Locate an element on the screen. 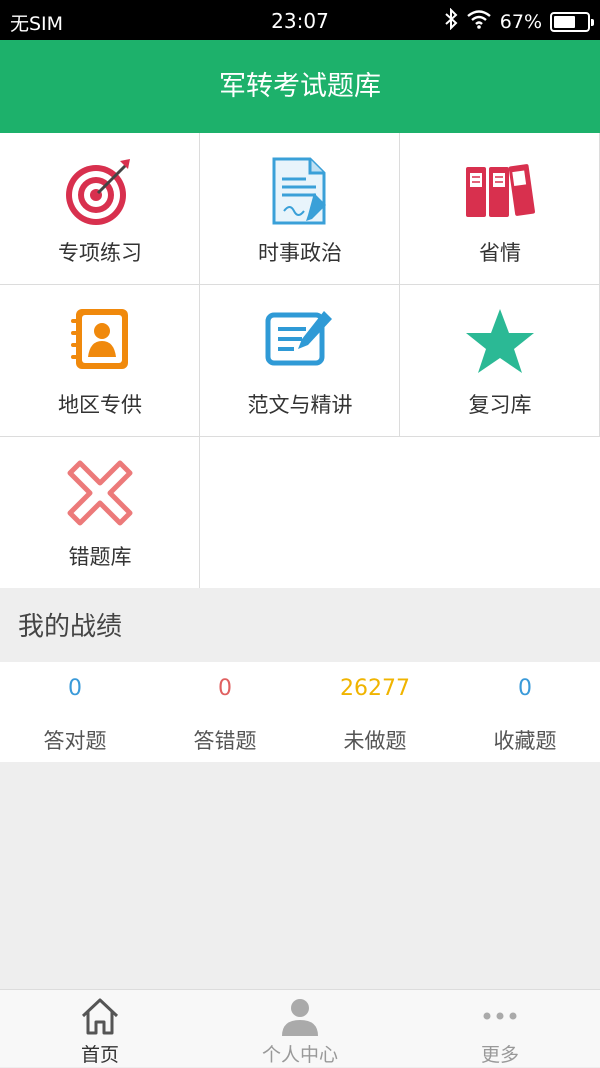 Image resolution: width=600 pixels, height=1068 pixels. menu-item-wrong-bank: 错题库 is located at coordinates (100, 513).